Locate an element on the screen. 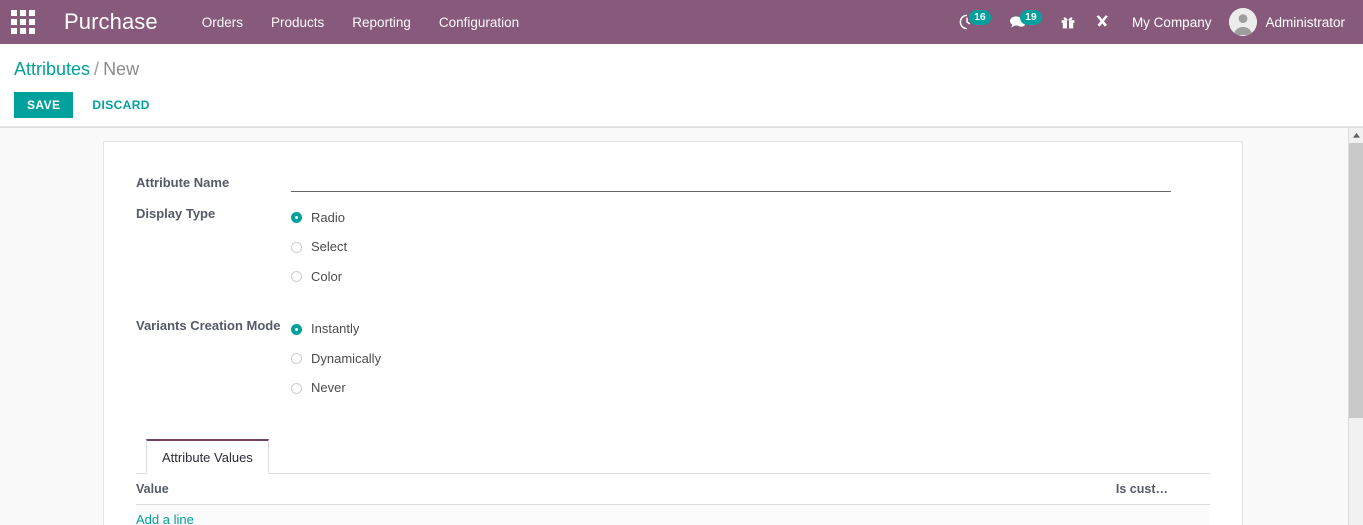  variants-creation-mode-radio-group: Instantly Dynamically Never is located at coordinates (750, 359).